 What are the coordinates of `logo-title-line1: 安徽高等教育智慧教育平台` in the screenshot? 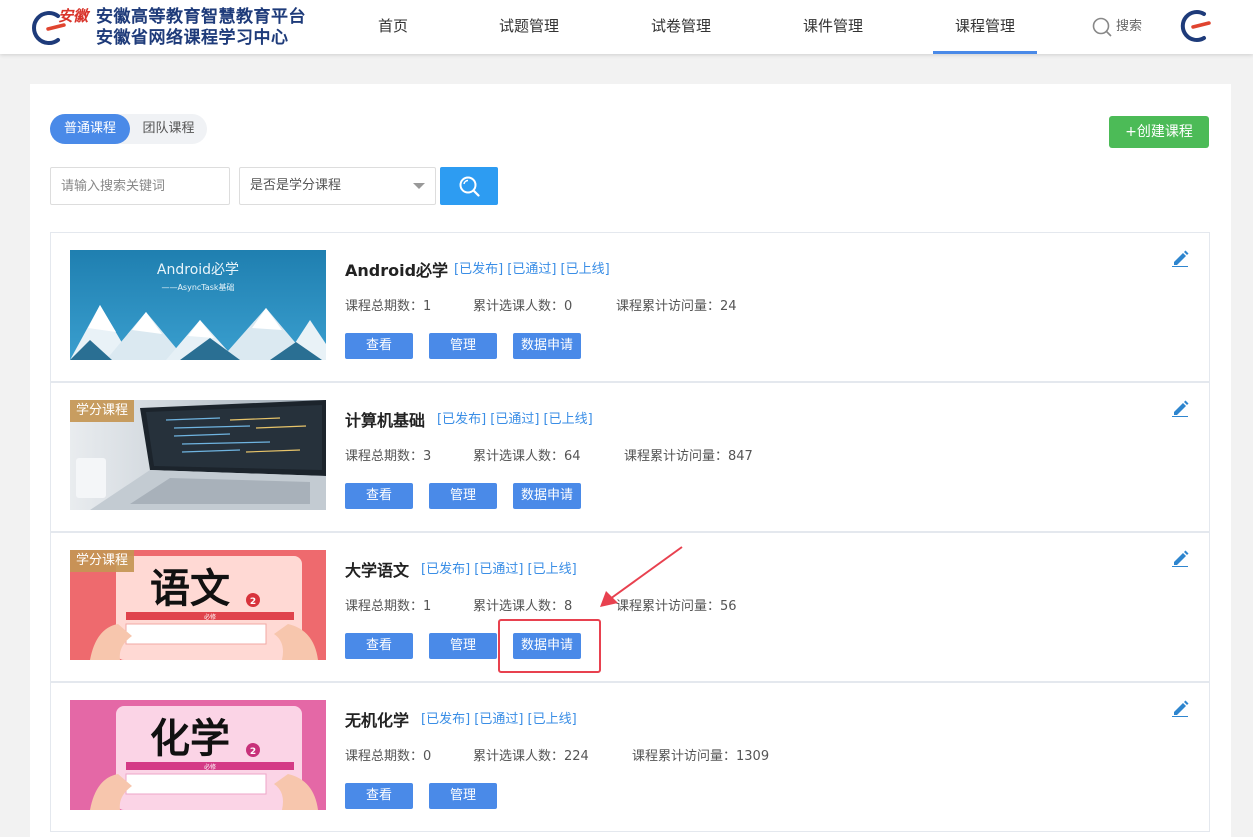 It's located at (201, 17).